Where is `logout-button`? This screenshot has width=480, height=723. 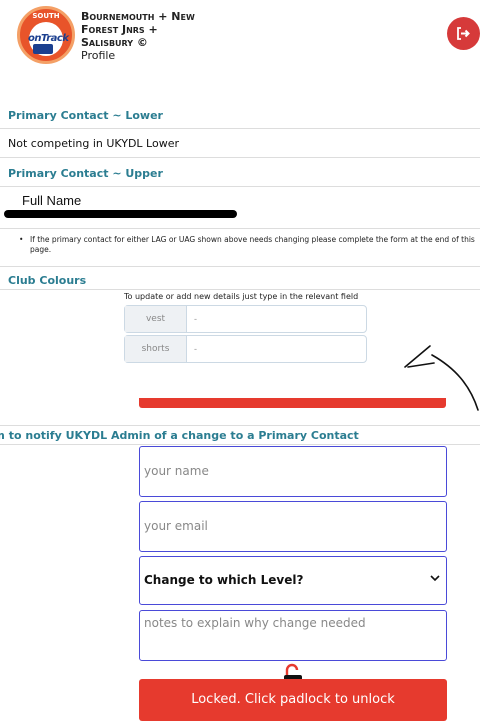
logout-button is located at coordinates (463, 33).